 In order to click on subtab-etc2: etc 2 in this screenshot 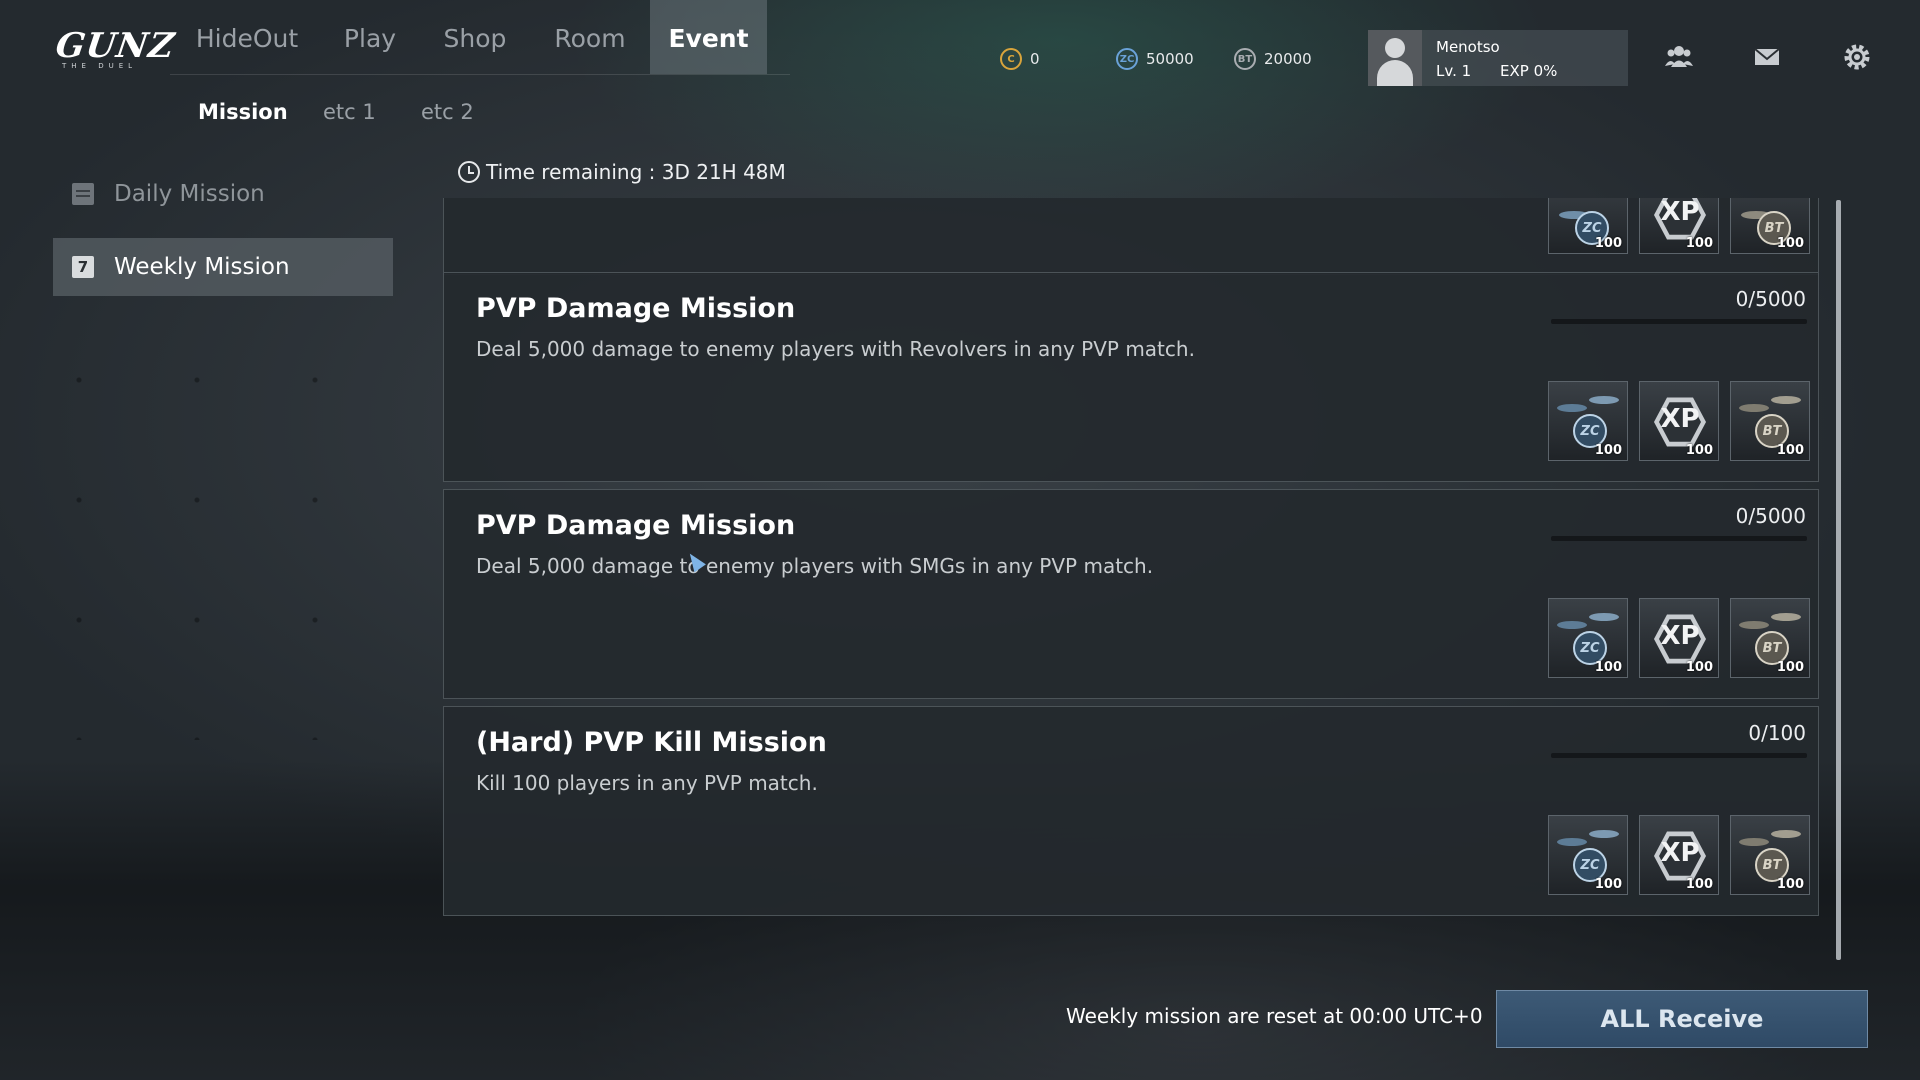, I will do `click(447, 112)`.